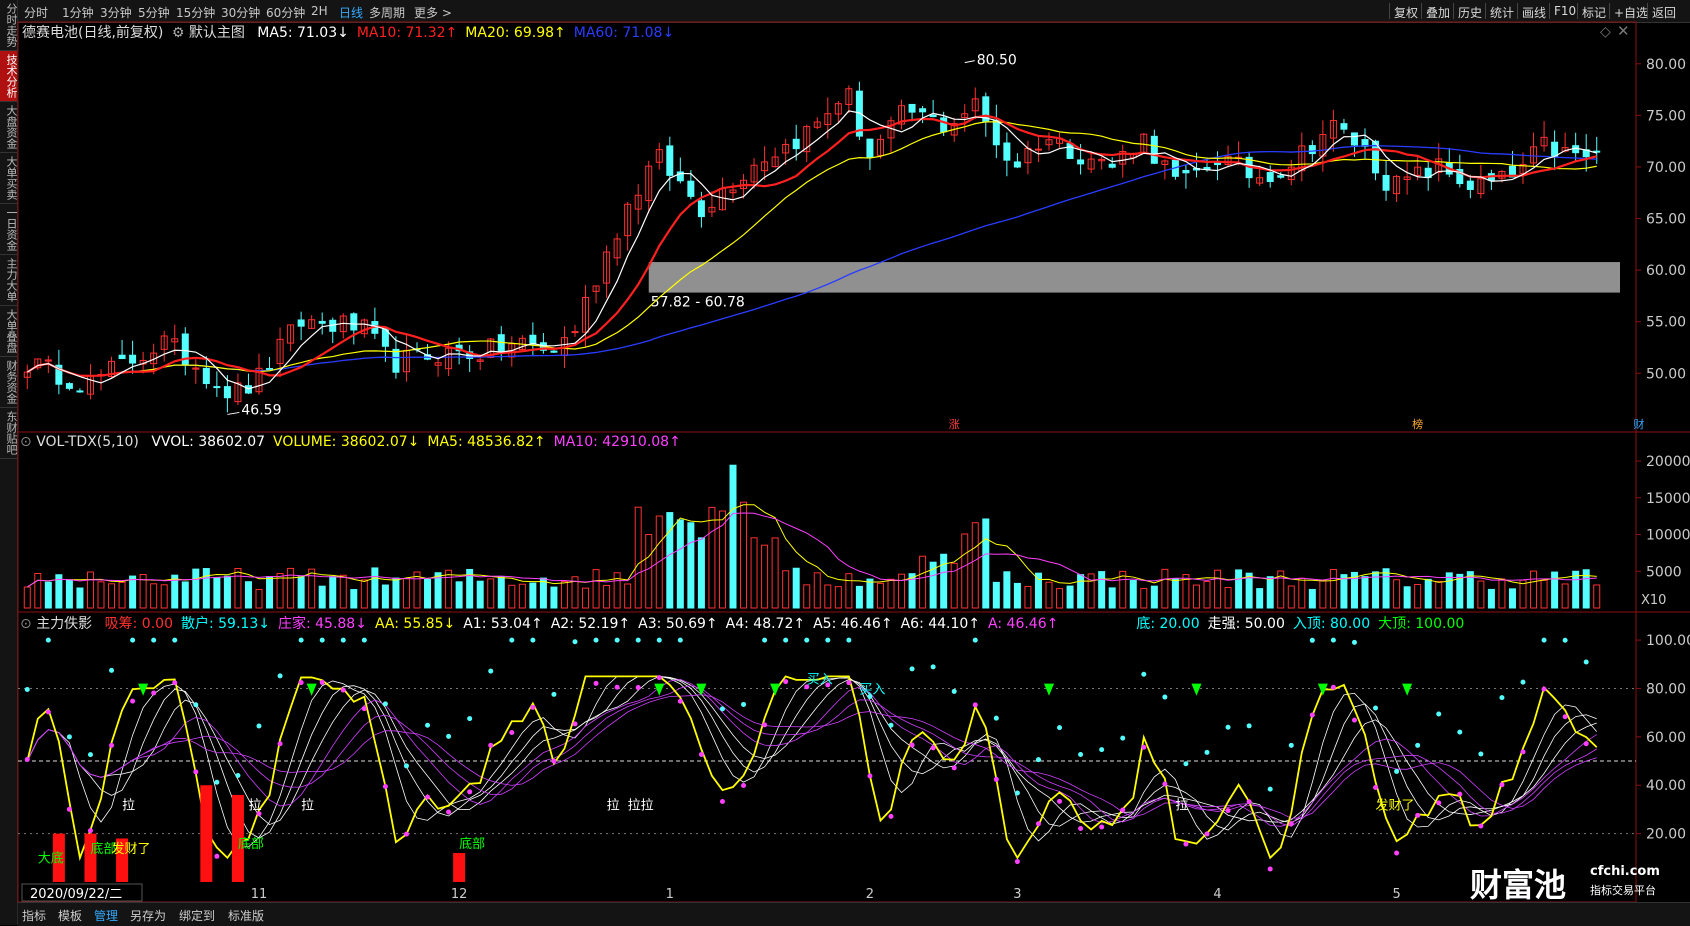 This screenshot has width=1690, height=926. I want to click on ind-collapse-icon: ⊙, so click(26, 624).